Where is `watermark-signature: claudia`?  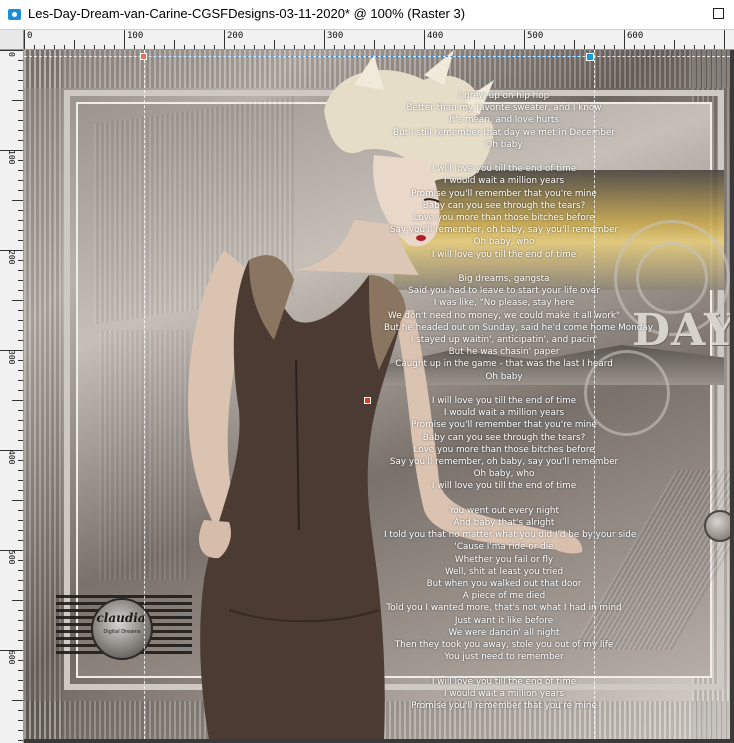
watermark-signature: claudia is located at coordinates (121, 618).